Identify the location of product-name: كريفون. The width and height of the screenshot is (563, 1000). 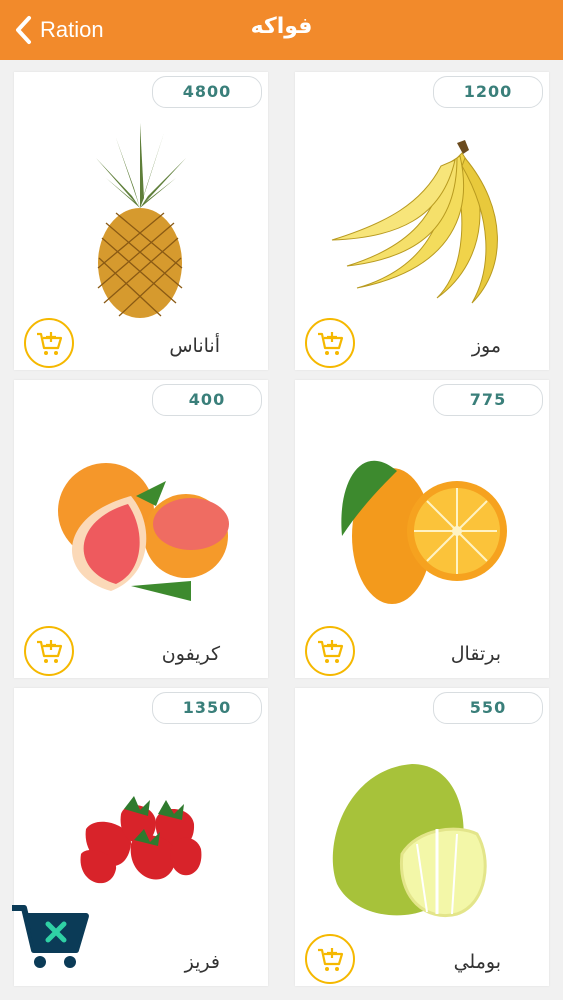
(190, 654).